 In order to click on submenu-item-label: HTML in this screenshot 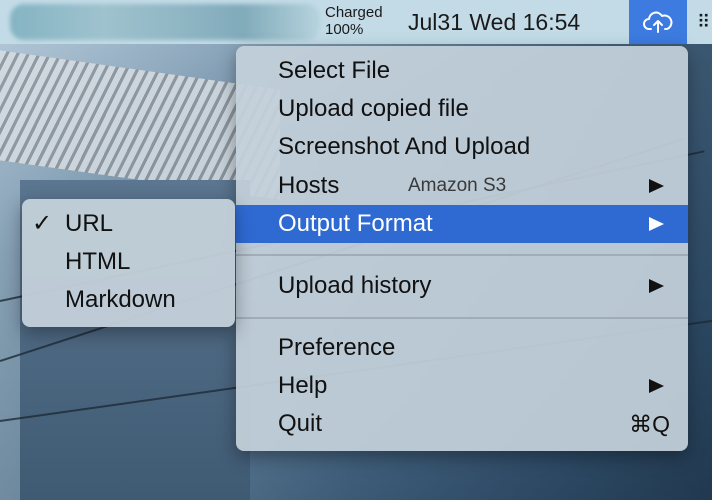, I will do `click(98, 261)`.